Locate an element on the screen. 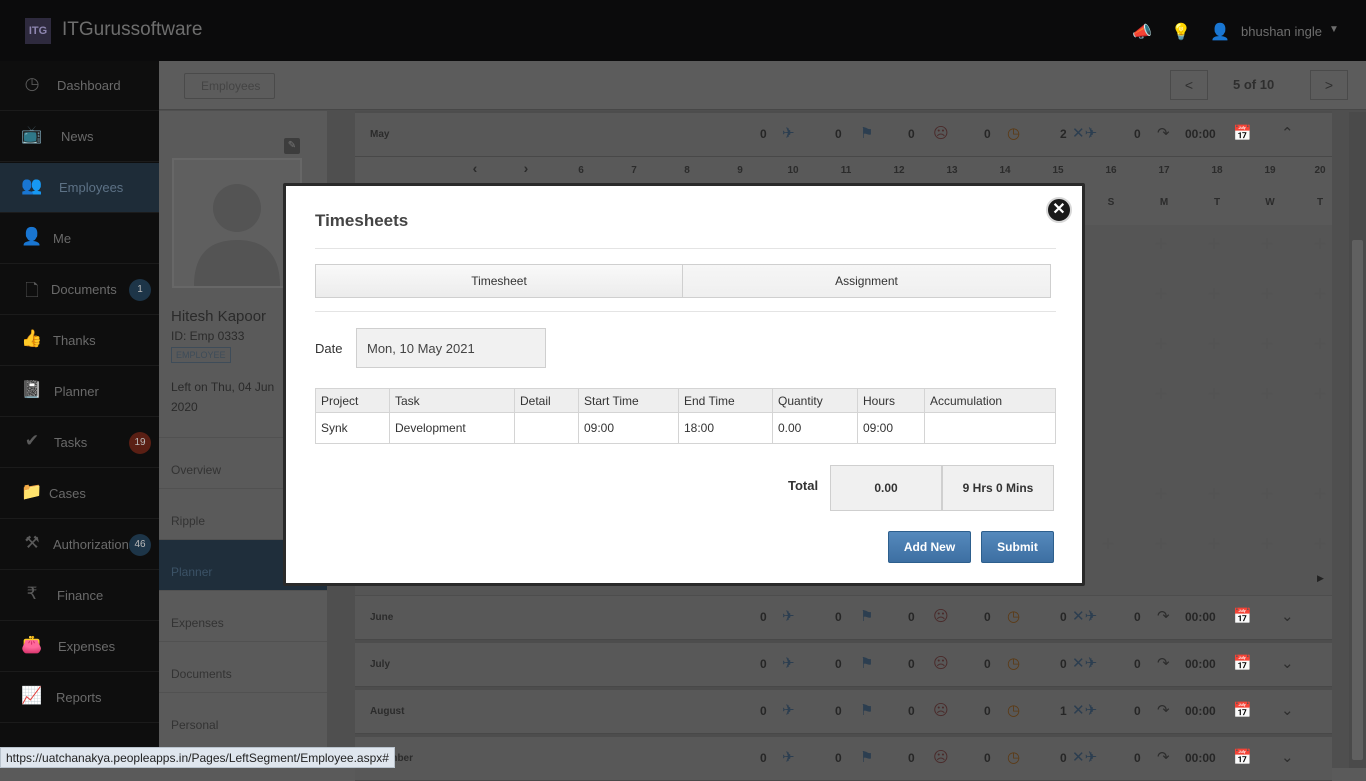 The height and width of the screenshot is (781, 1366). sidebar-item-cases: 📁 Cases is located at coordinates (79, 494).